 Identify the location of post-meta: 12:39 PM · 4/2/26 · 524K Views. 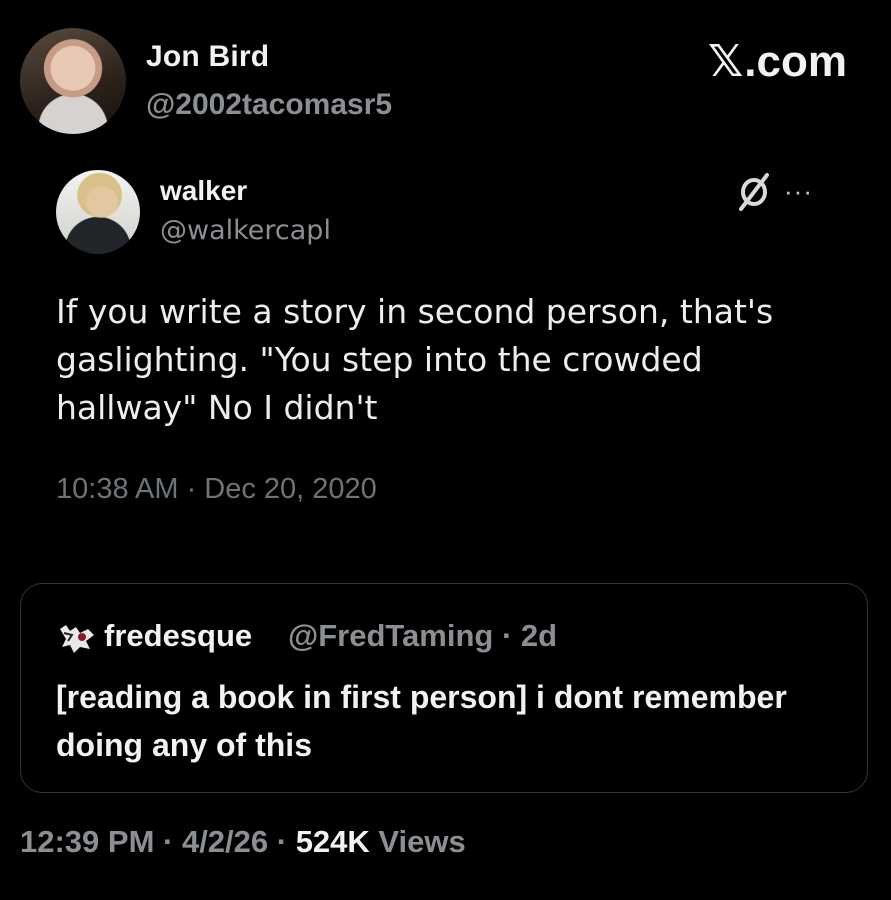
(243, 842).